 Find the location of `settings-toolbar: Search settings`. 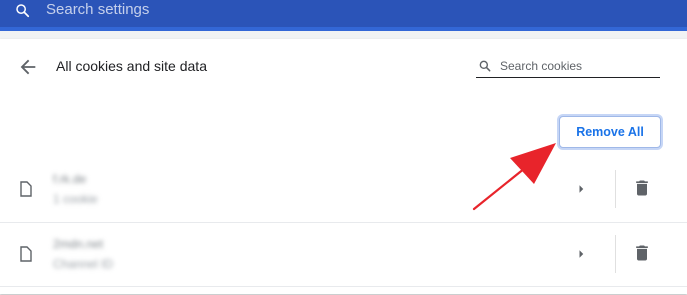

settings-toolbar: Search settings is located at coordinates (343, 15).